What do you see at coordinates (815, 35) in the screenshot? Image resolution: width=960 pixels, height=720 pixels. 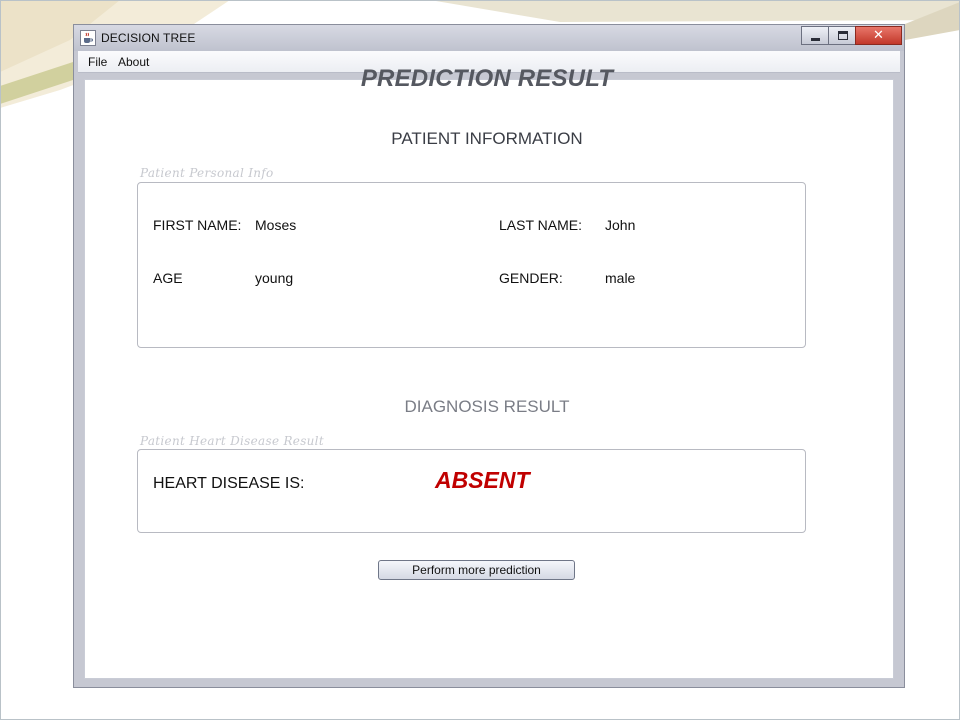 I see `minimize-button` at bounding box center [815, 35].